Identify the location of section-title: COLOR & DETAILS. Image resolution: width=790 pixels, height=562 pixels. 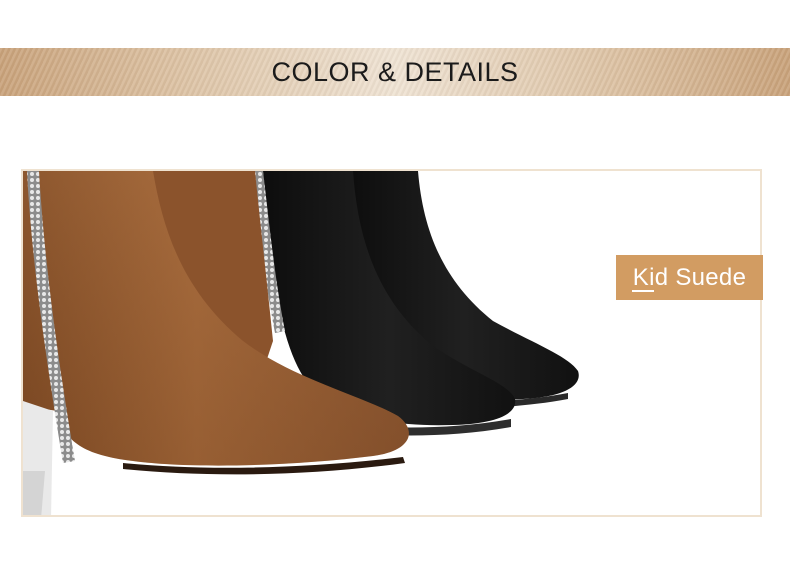
(395, 72).